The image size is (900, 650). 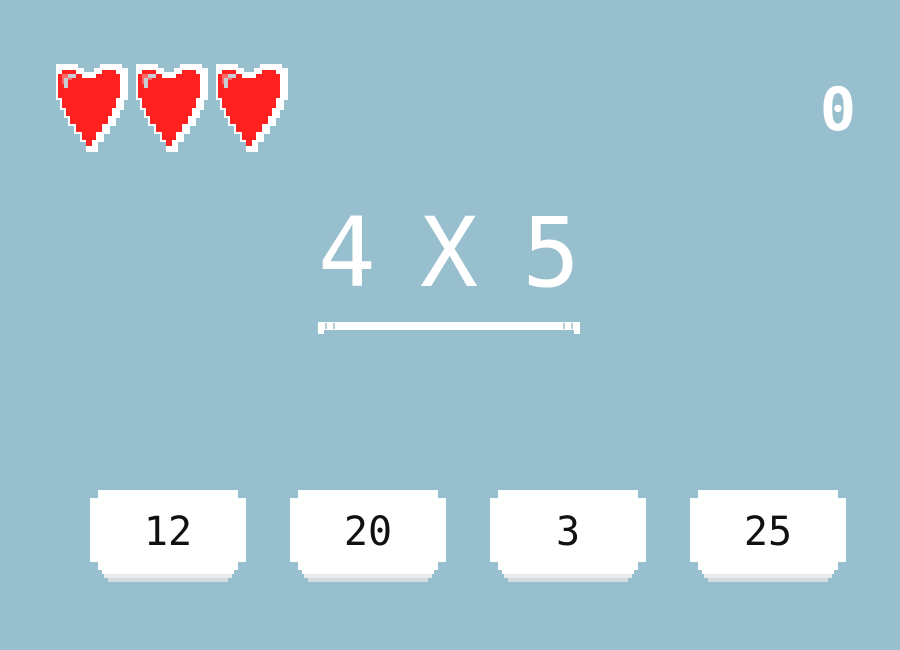 I want to click on answer-button-25: 25, so click(x=768, y=536).